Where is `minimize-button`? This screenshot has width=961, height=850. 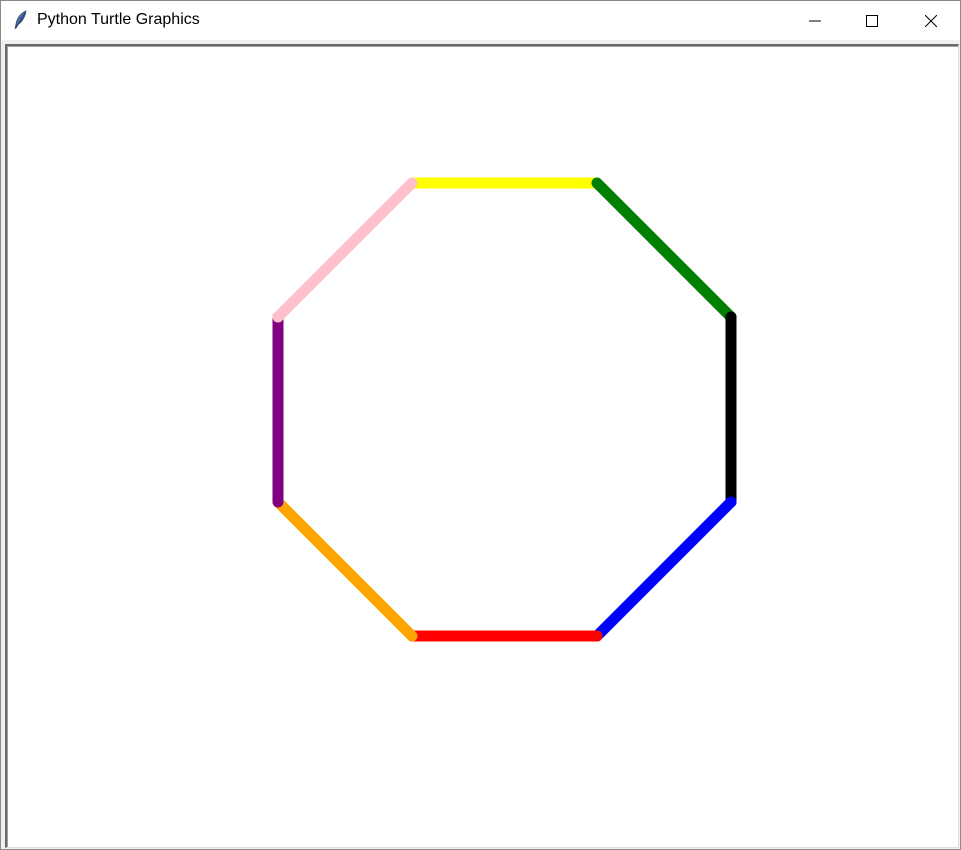 minimize-button is located at coordinates (815, 20).